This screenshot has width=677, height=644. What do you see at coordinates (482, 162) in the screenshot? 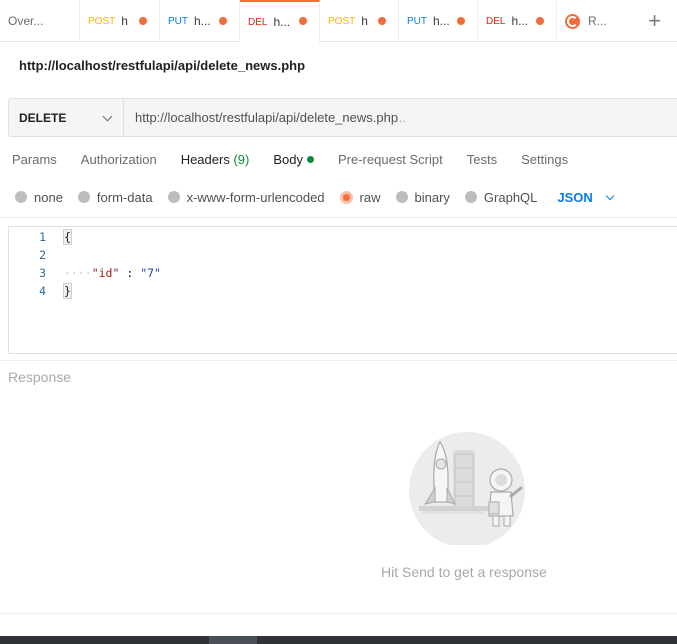
I see `tab-tests: Tests` at bounding box center [482, 162].